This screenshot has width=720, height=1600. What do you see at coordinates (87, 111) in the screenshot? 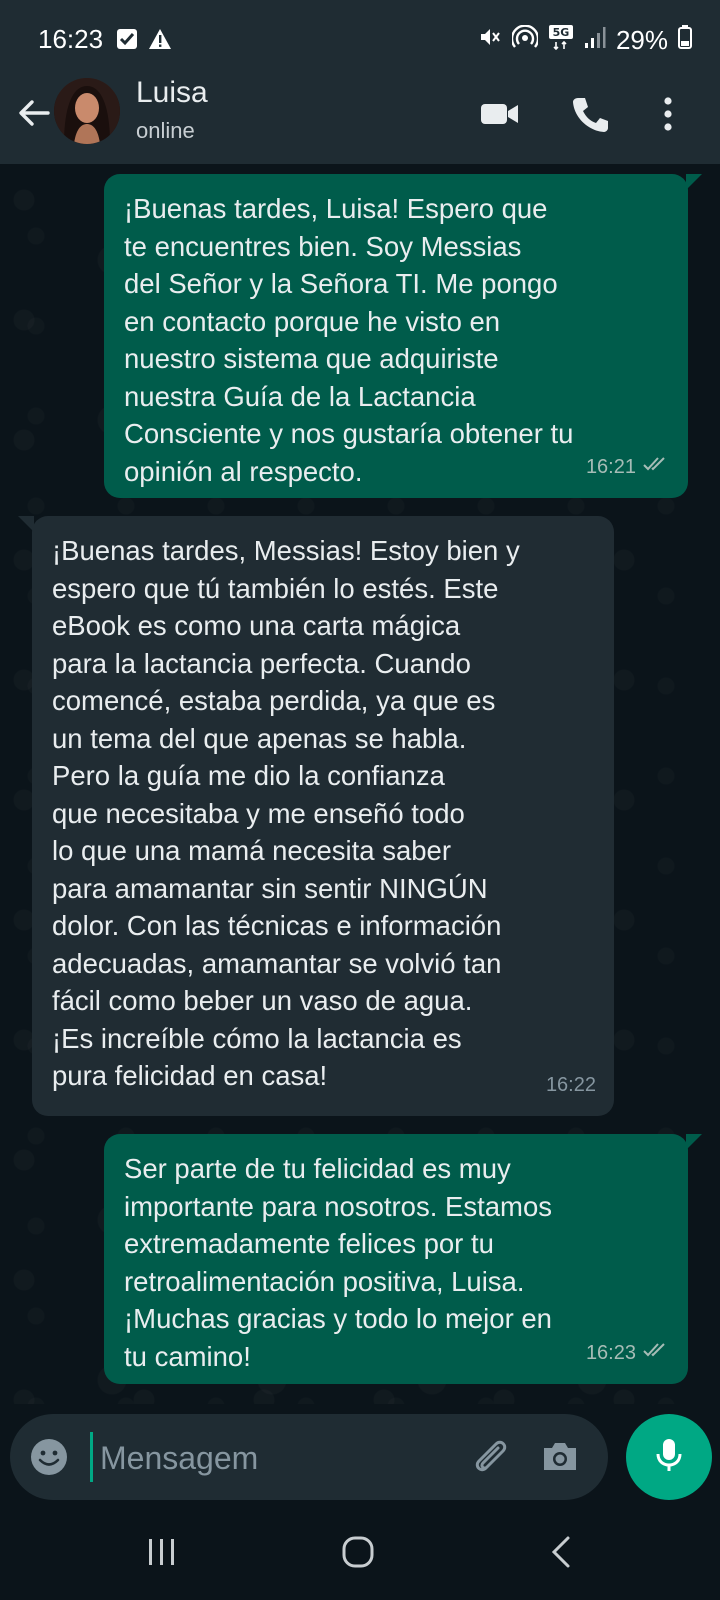
I see `avatar` at bounding box center [87, 111].